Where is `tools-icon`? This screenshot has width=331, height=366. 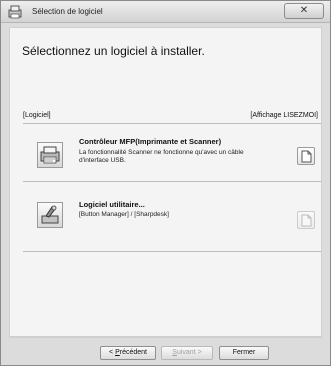 tools-icon is located at coordinates (50, 215).